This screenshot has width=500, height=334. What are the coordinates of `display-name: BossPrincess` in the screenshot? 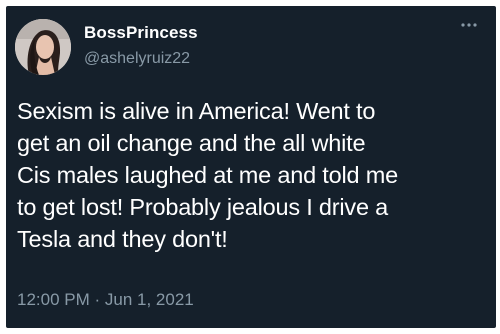 It's located at (141, 33).